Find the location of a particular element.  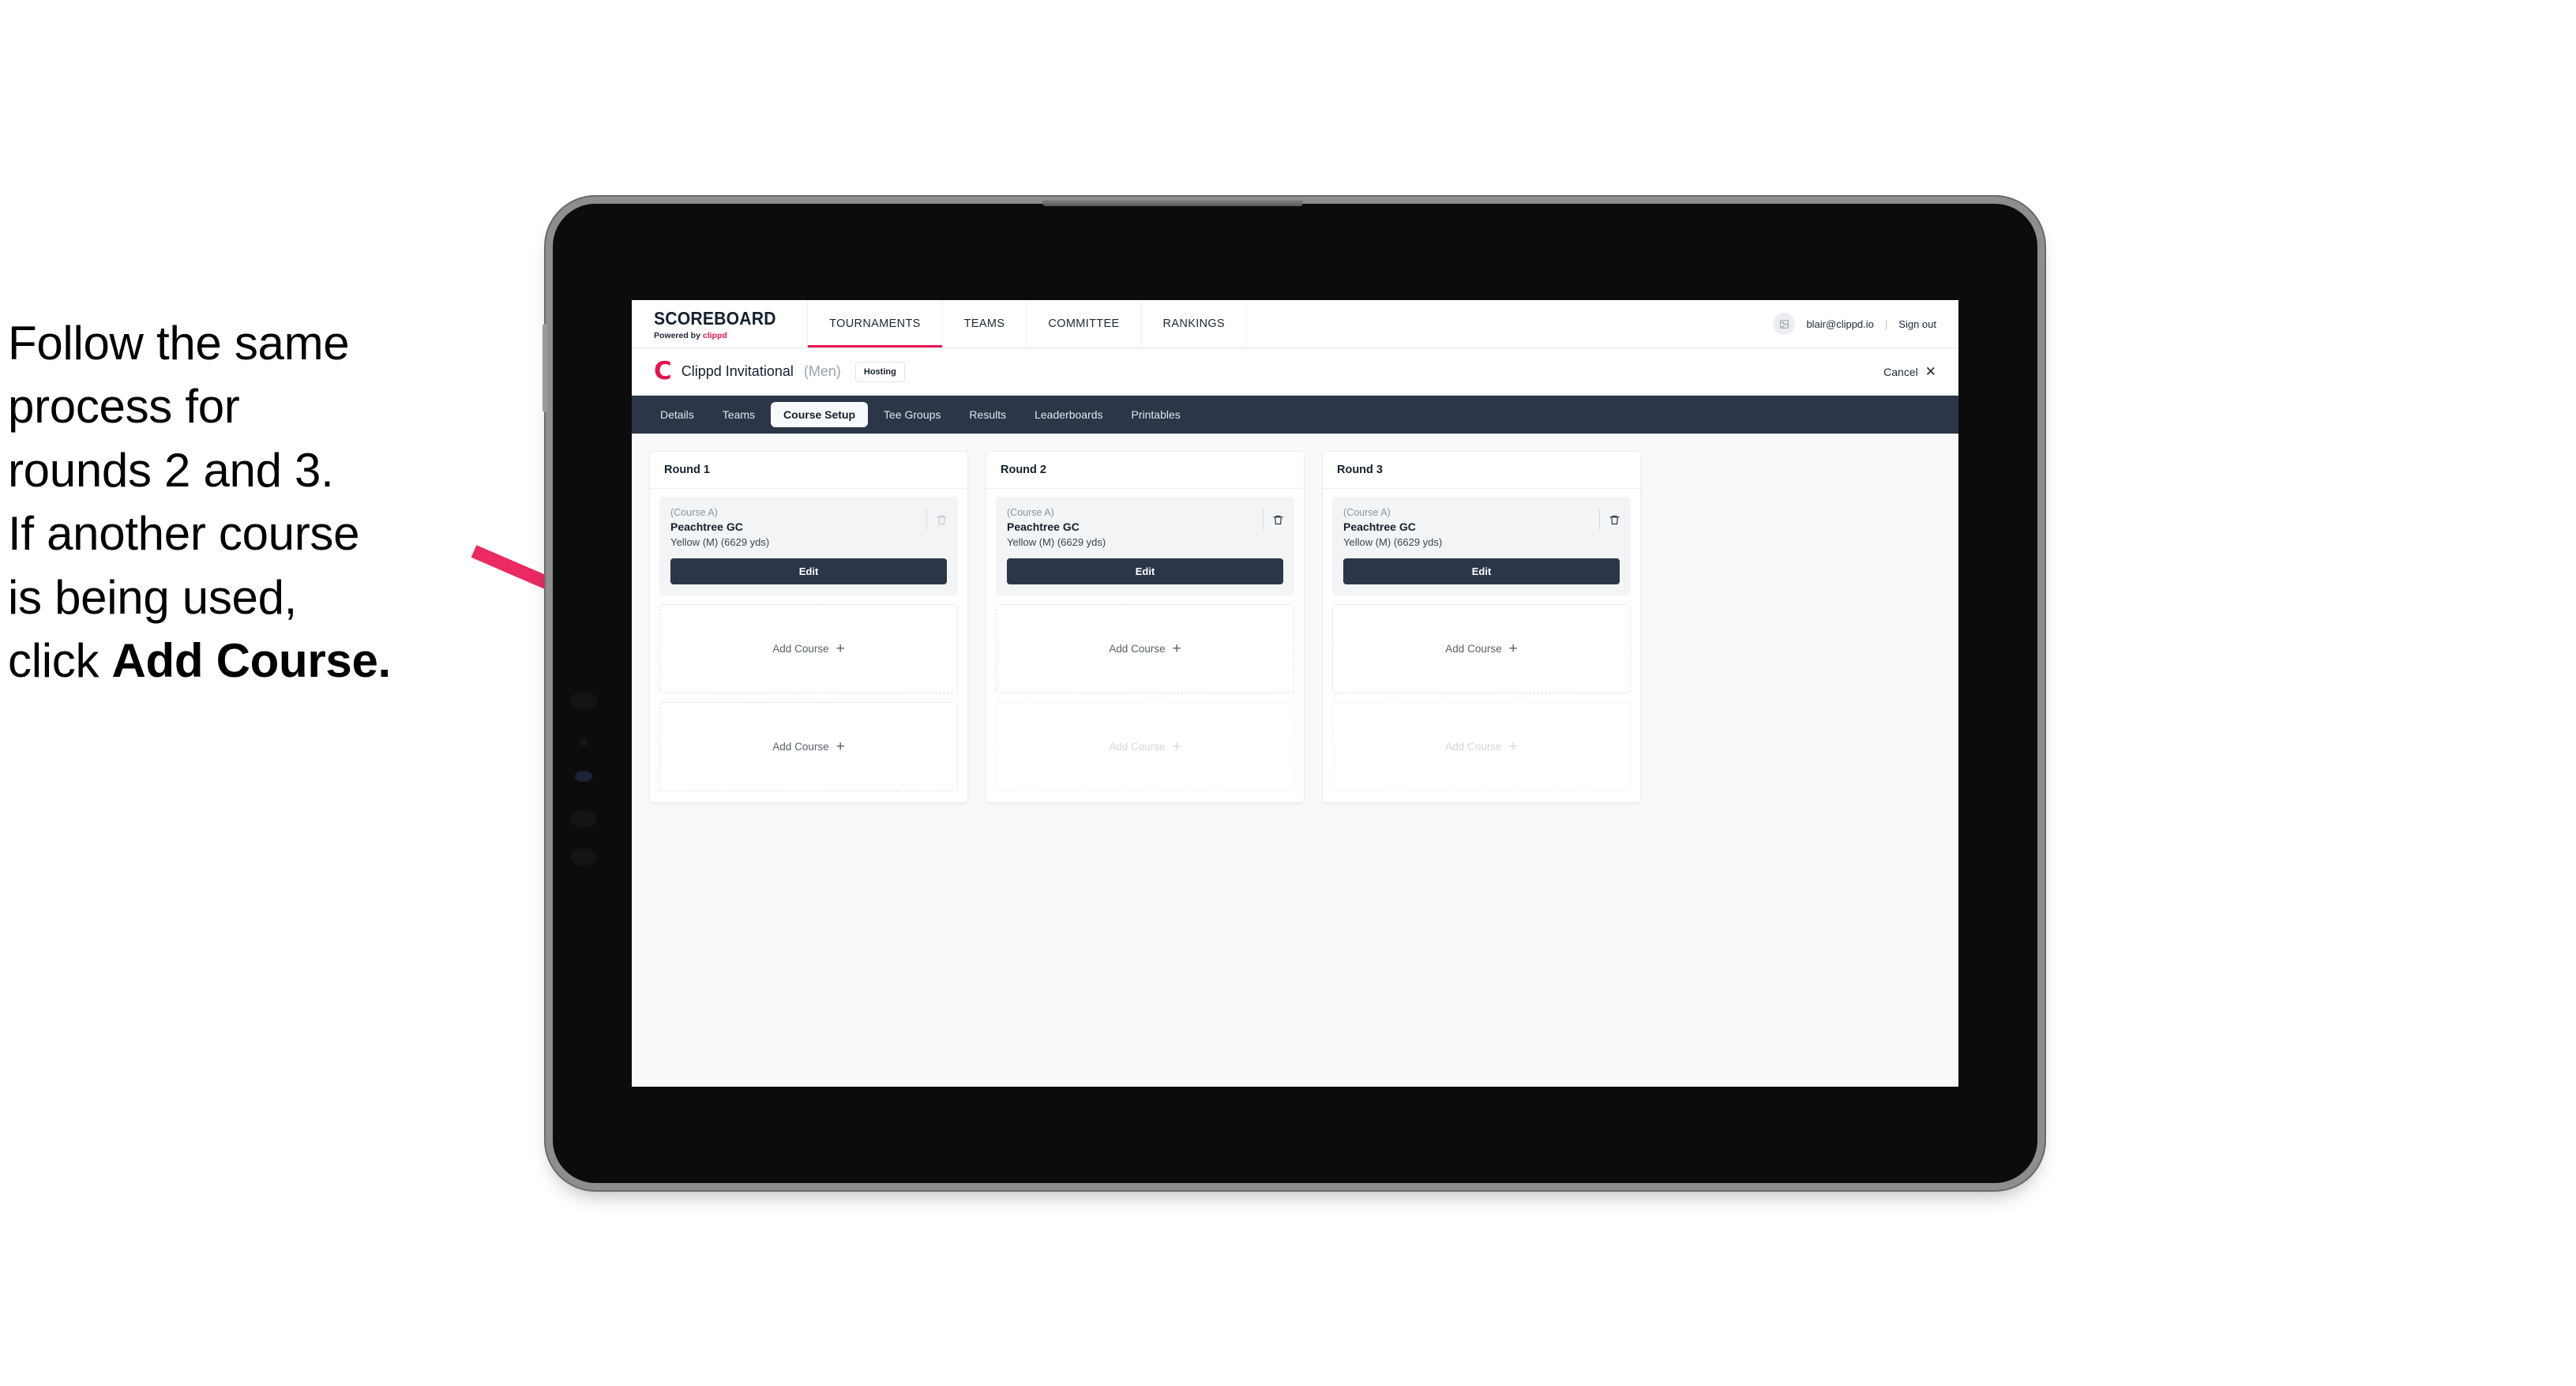

round-title: Round 1 is located at coordinates (808, 470).